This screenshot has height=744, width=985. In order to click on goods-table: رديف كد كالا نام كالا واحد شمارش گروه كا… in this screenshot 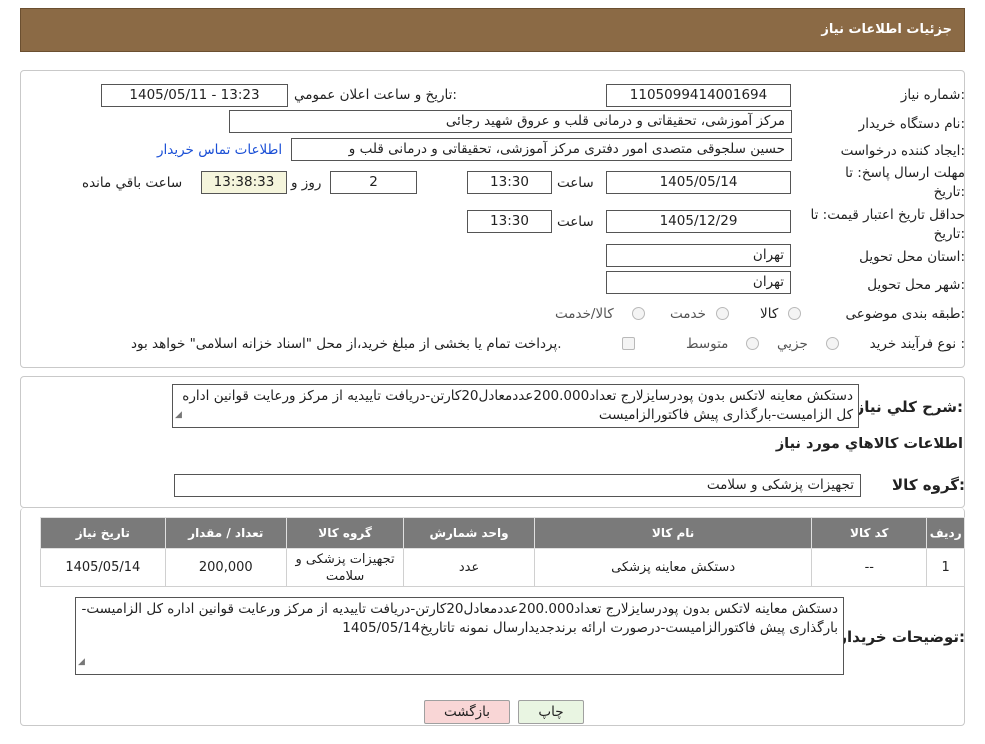, I will do `click(502, 552)`.